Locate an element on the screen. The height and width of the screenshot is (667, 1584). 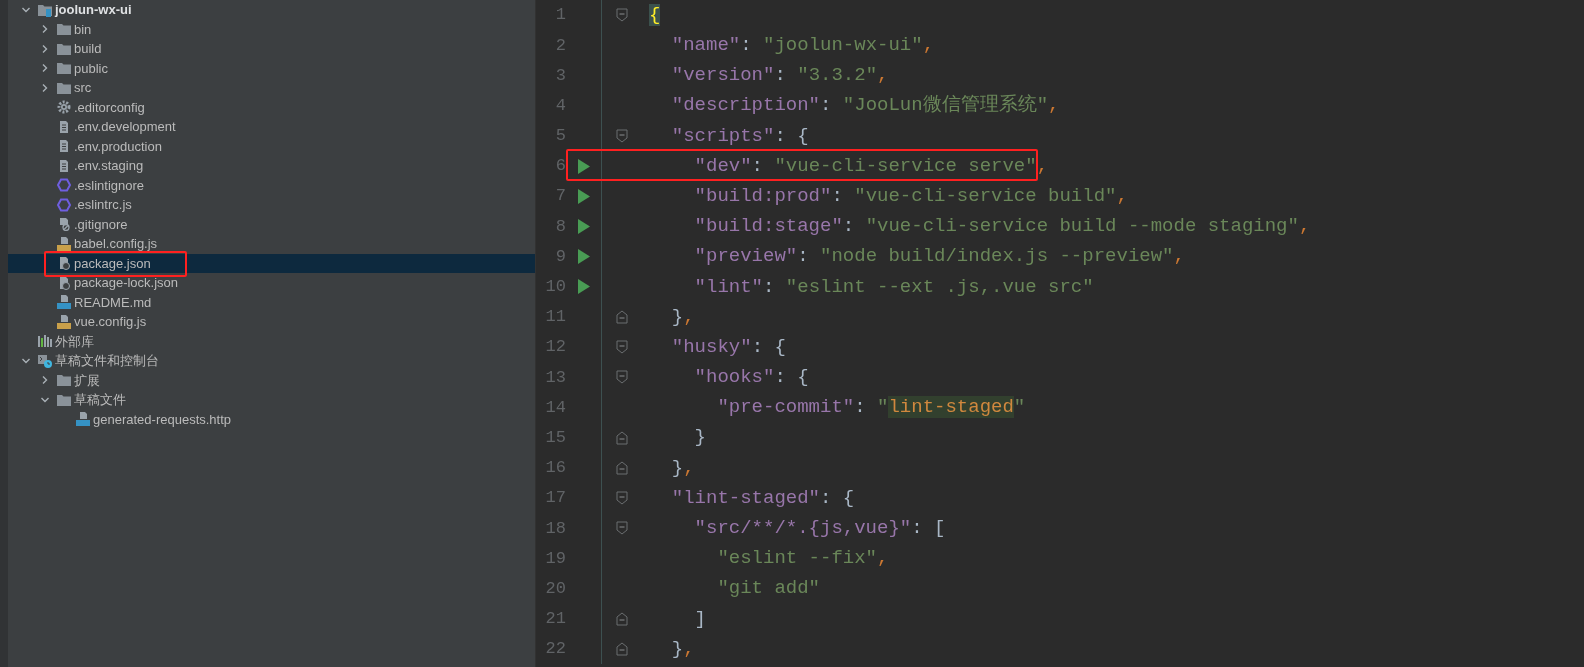
code-line: "name": "joolun-wx-ui", is located at coordinates (803, 46).